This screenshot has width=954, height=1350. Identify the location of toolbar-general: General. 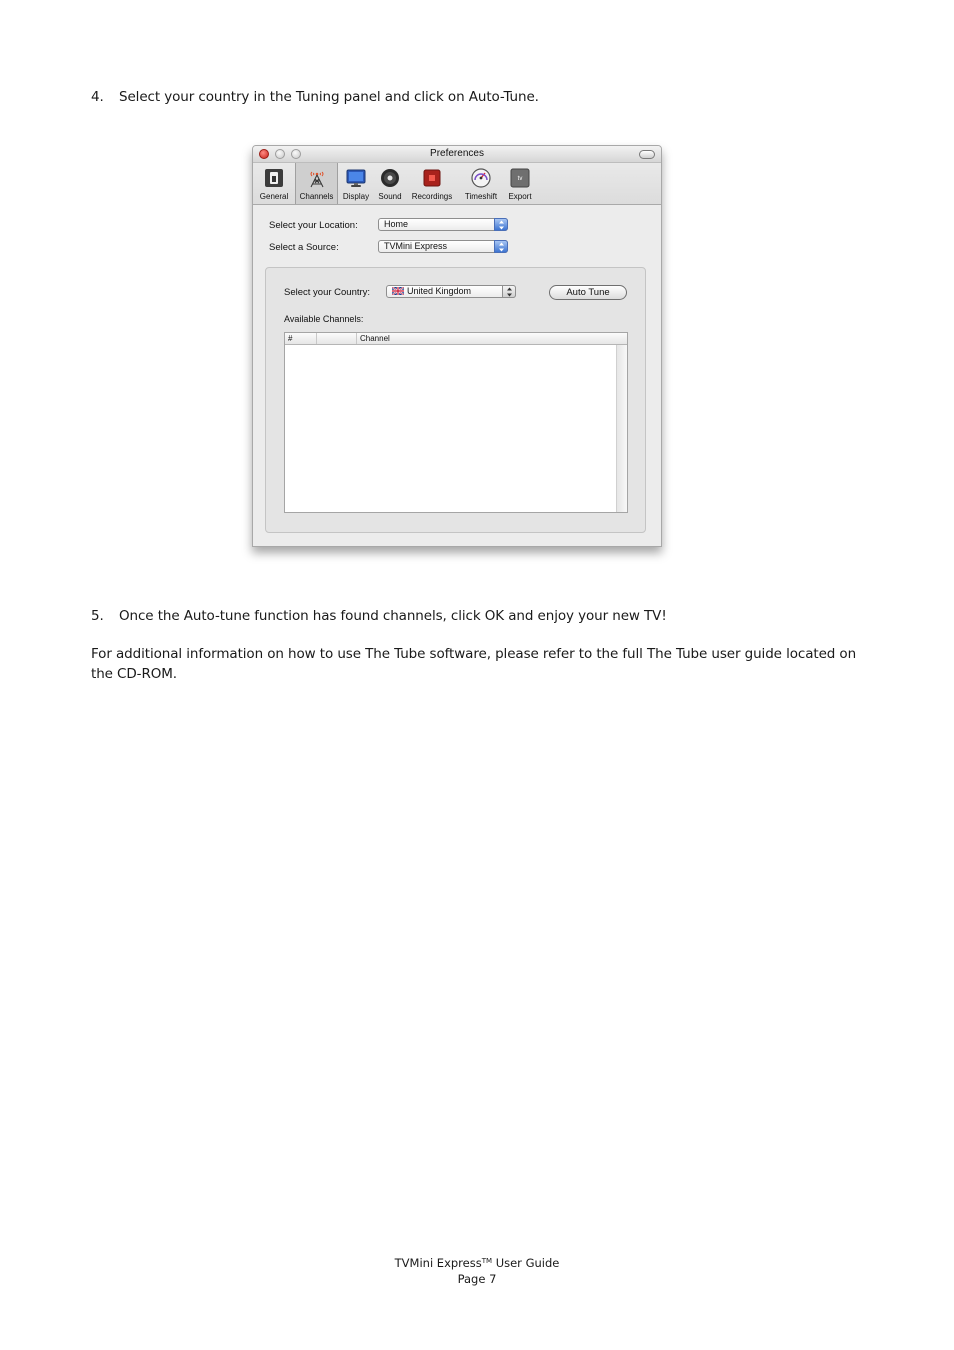
(274, 183).